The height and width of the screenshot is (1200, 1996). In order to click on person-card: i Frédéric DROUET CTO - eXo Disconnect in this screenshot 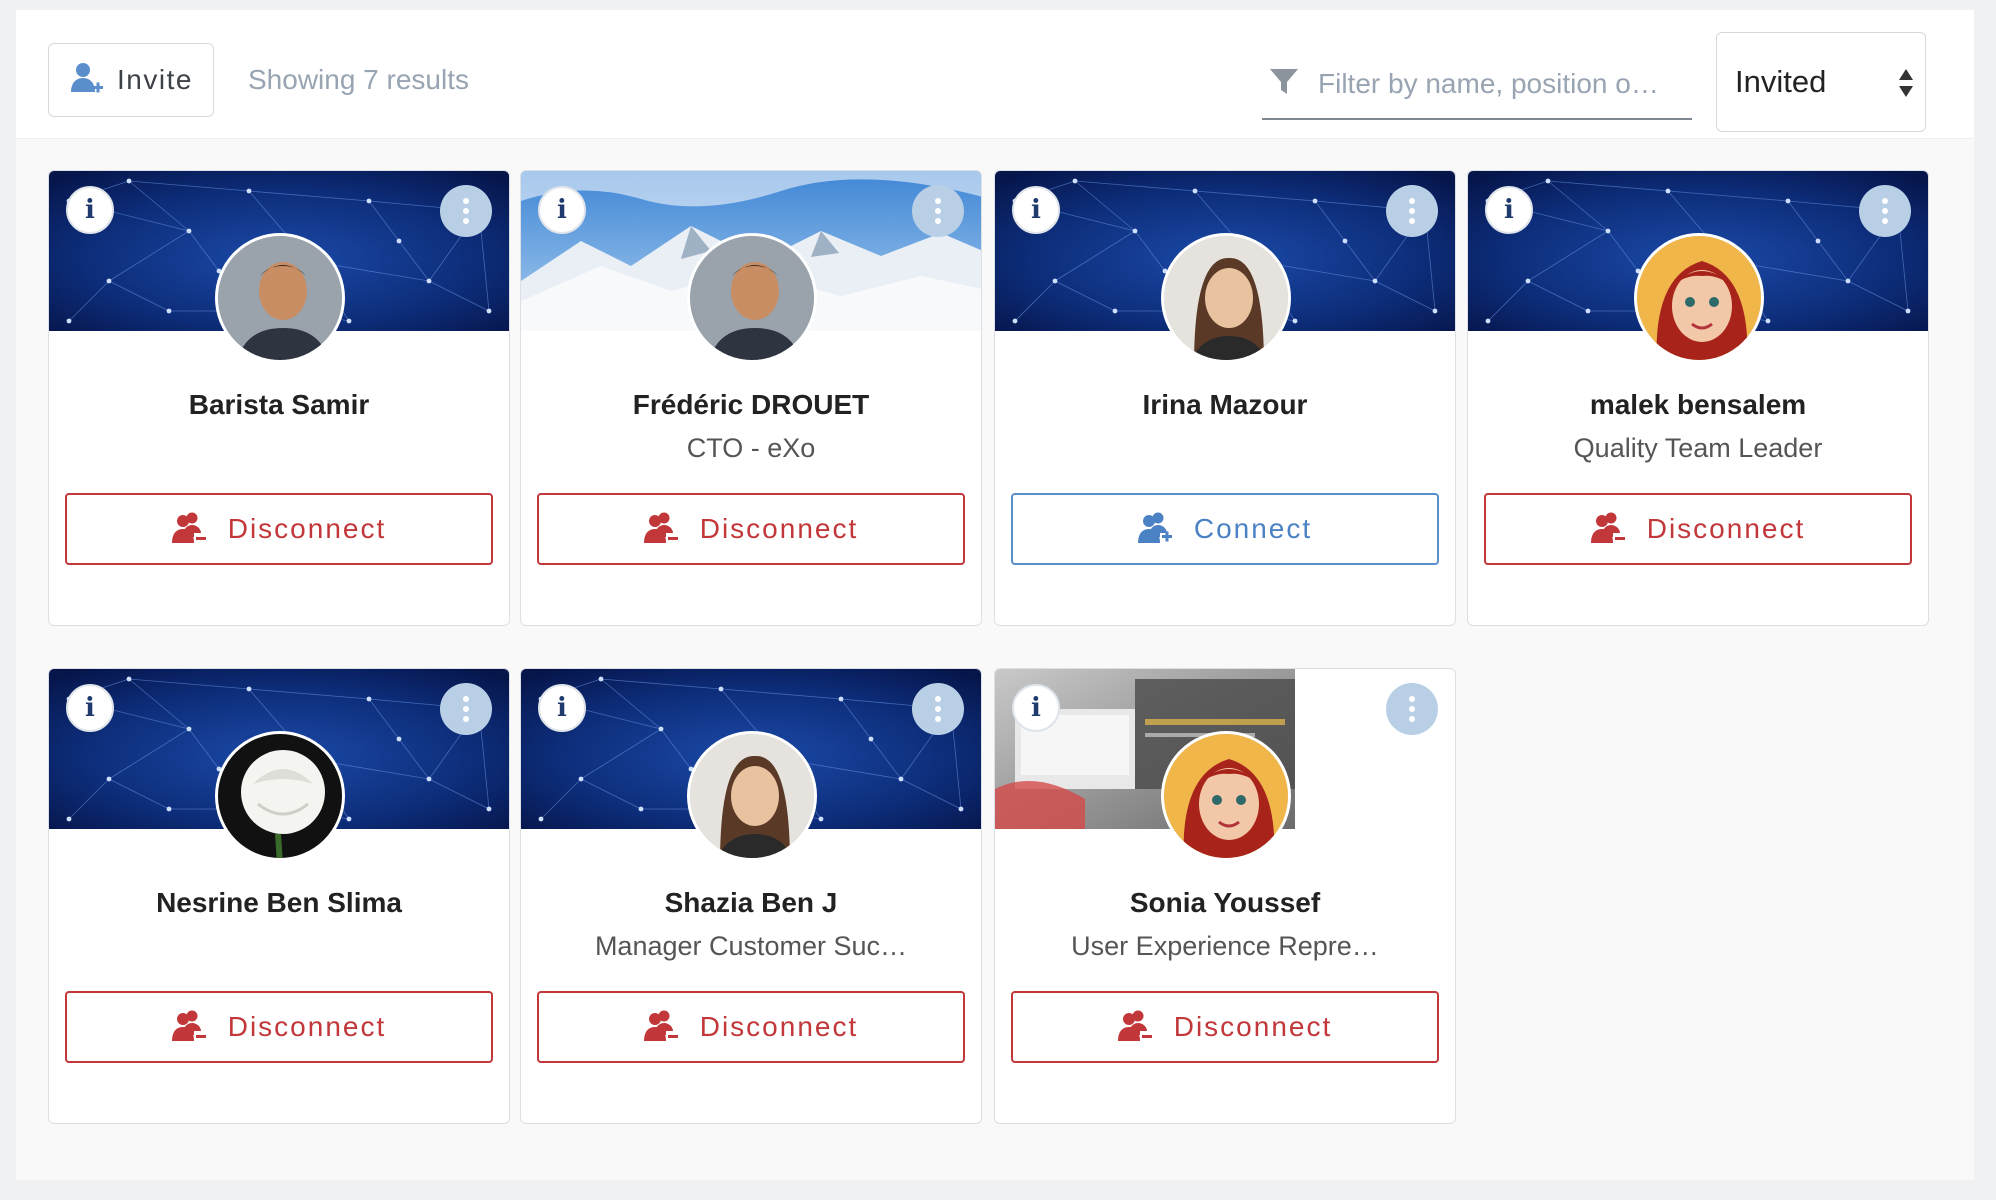, I will do `click(751, 398)`.